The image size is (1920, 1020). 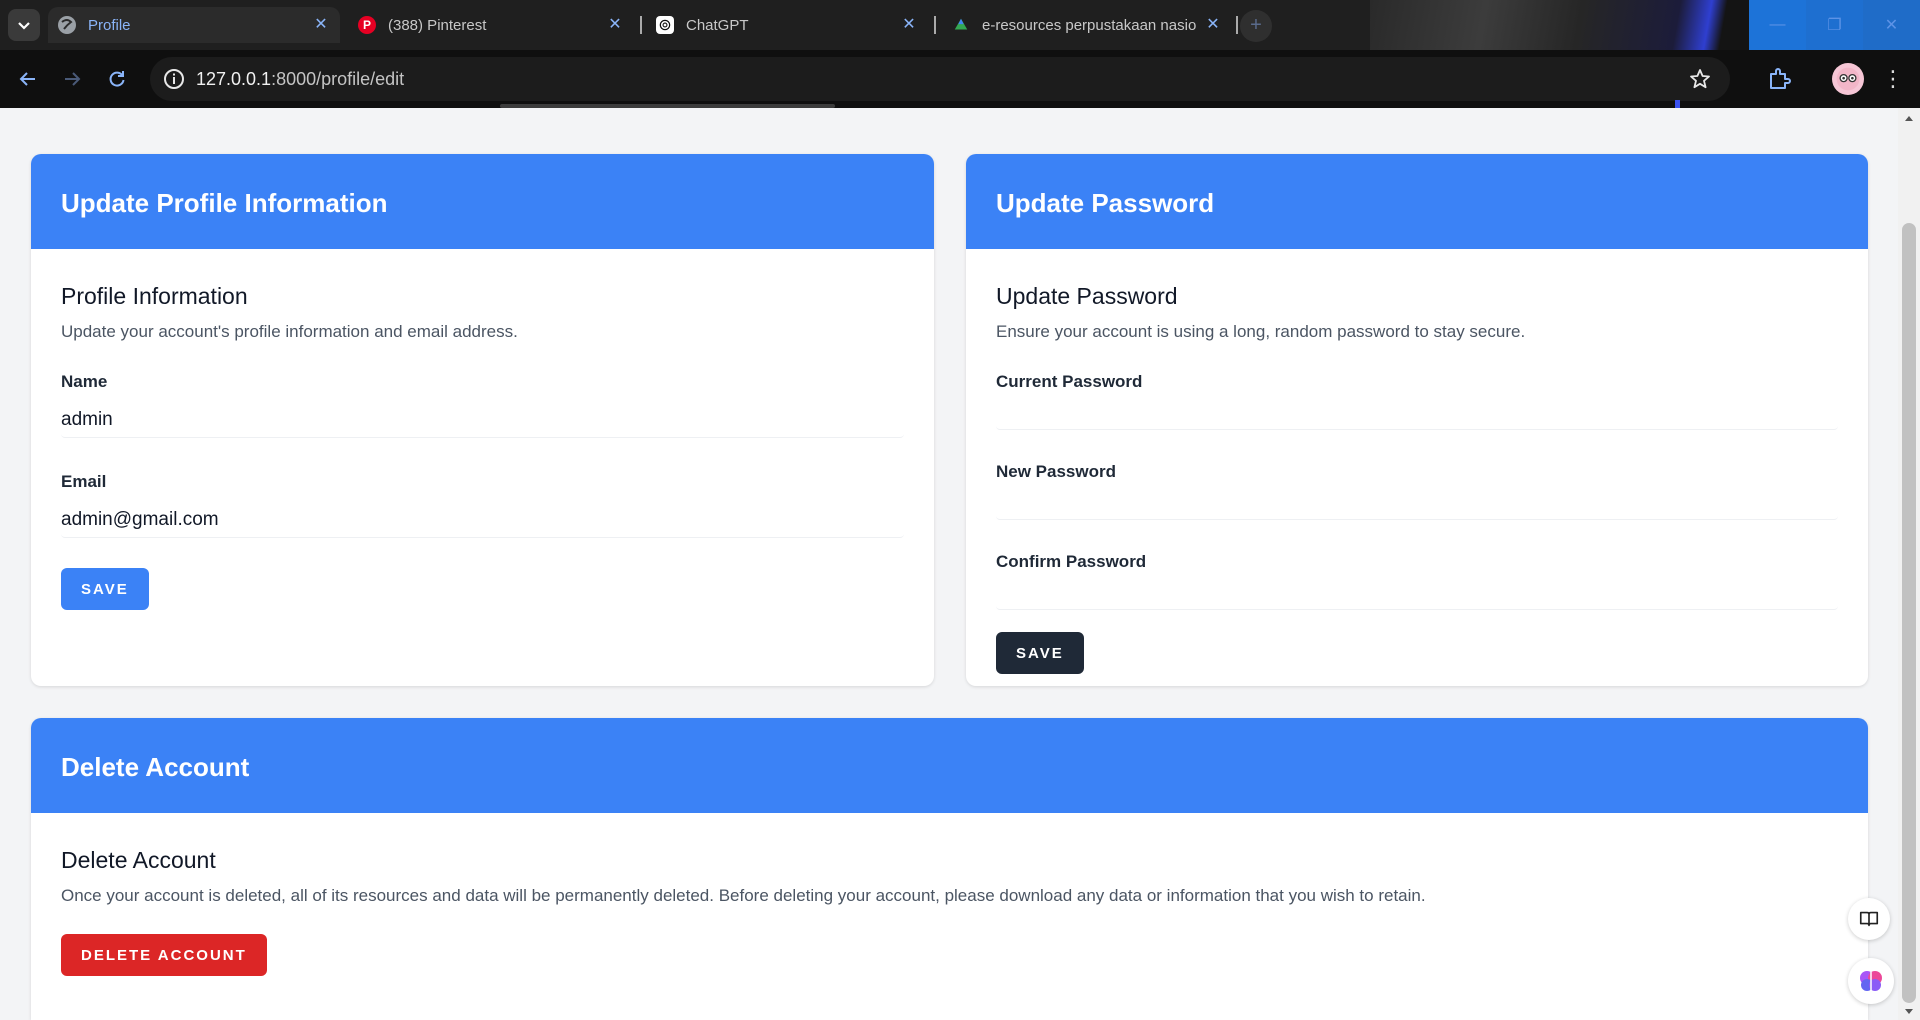 I want to click on scroll-down-arrow, so click(x=1909, y=1011).